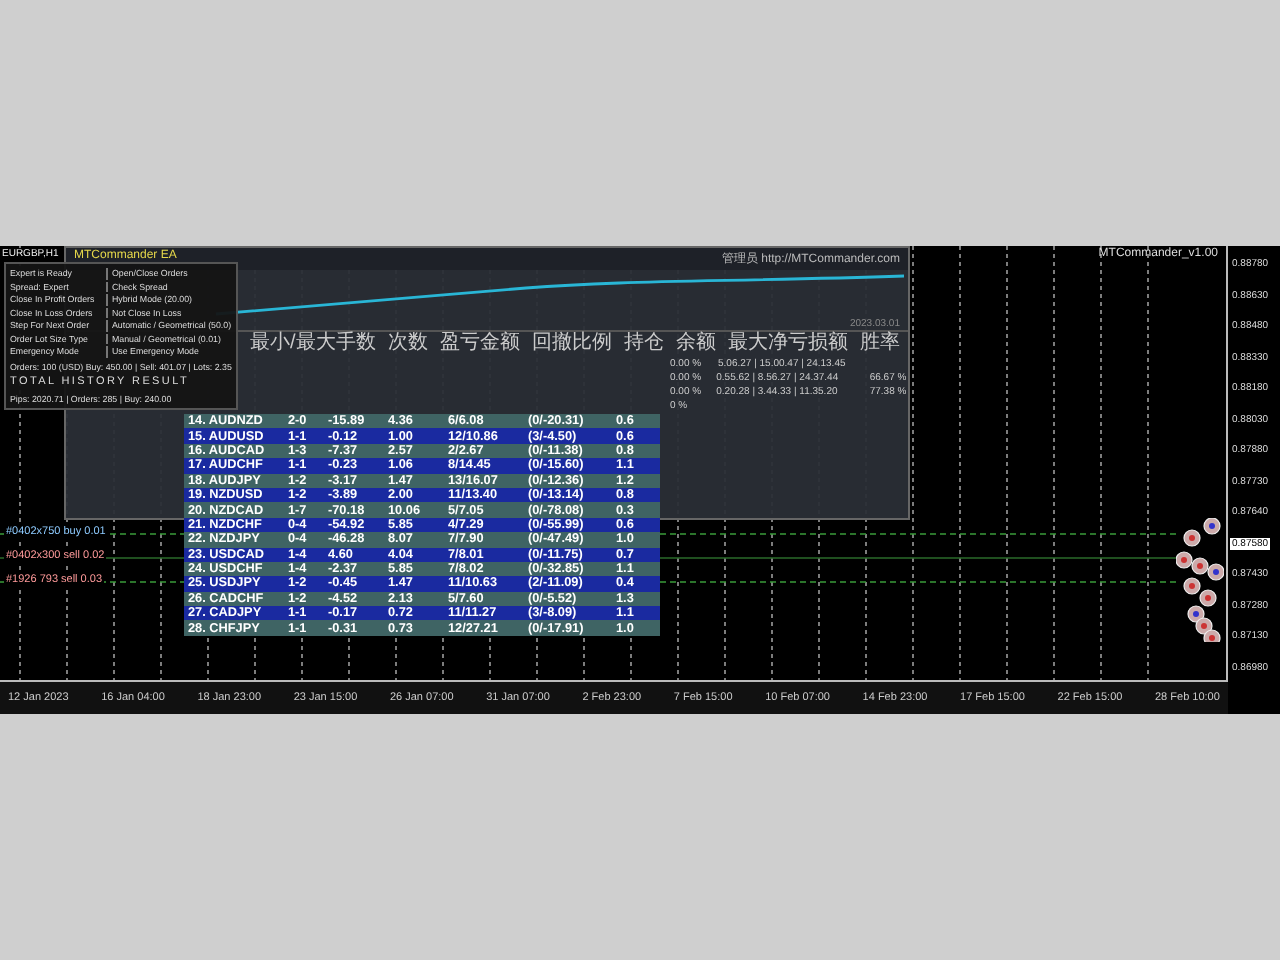 The height and width of the screenshot is (960, 1280). Describe the element at coordinates (571, 343) in the screenshot. I see `column-header: 回撤比例` at that location.